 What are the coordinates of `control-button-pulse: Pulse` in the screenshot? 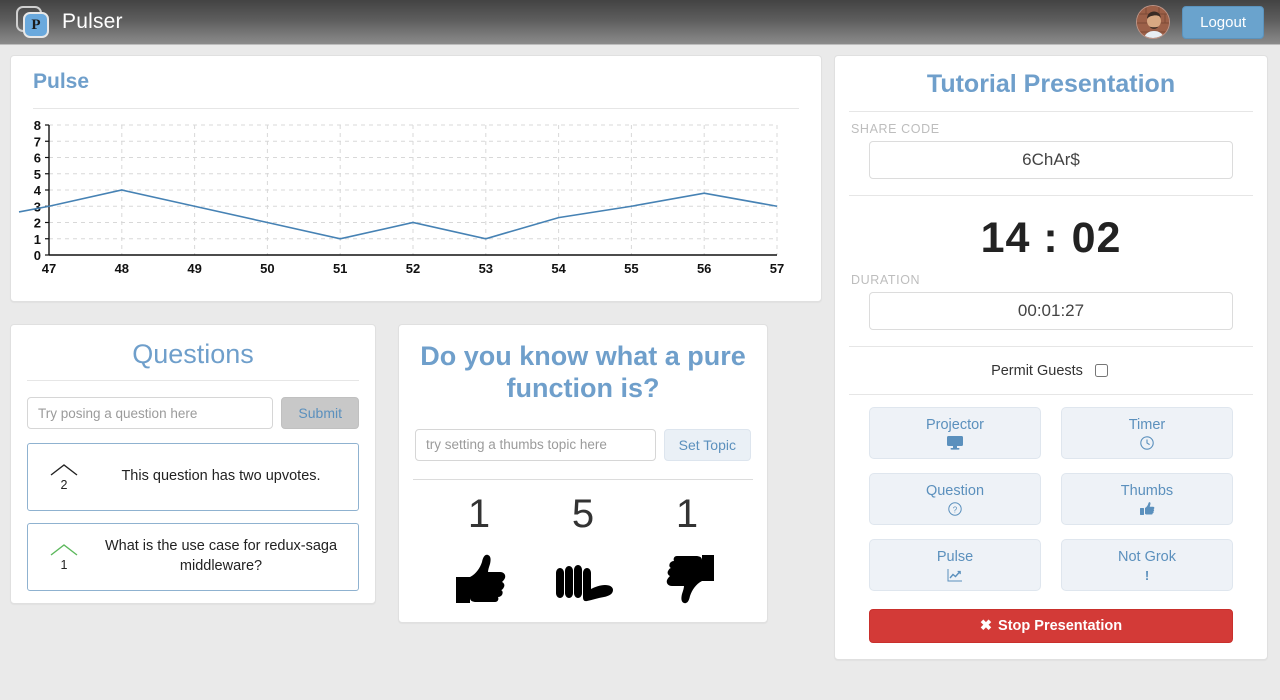 It's located at (955, 565).